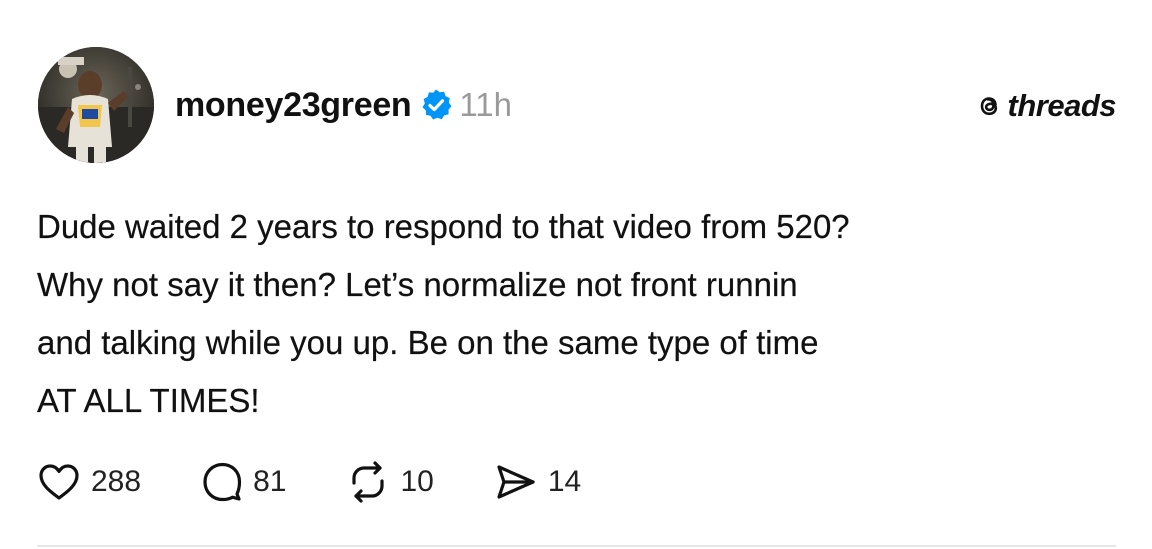 This screenshot has width=1152, height=549. I want to click on like-button: 288, so click(89, 482).